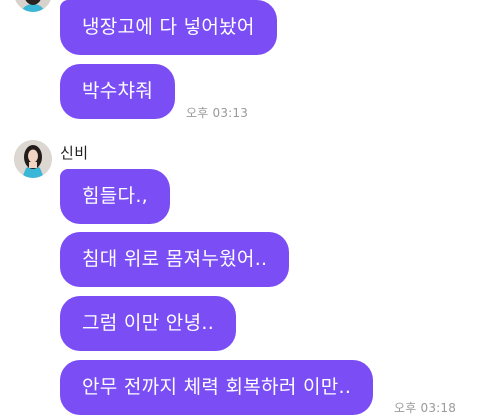  I want to click on message-bubble: 안무 전까지 체력 회복하러 이만.., so click(217, 387).